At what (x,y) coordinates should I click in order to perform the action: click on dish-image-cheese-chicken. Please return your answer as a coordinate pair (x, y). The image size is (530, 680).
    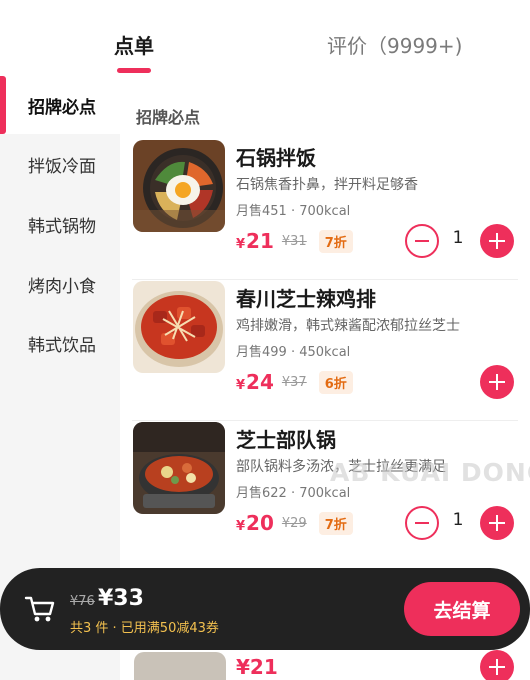
    Looking at the image, I should click on (179, 327).